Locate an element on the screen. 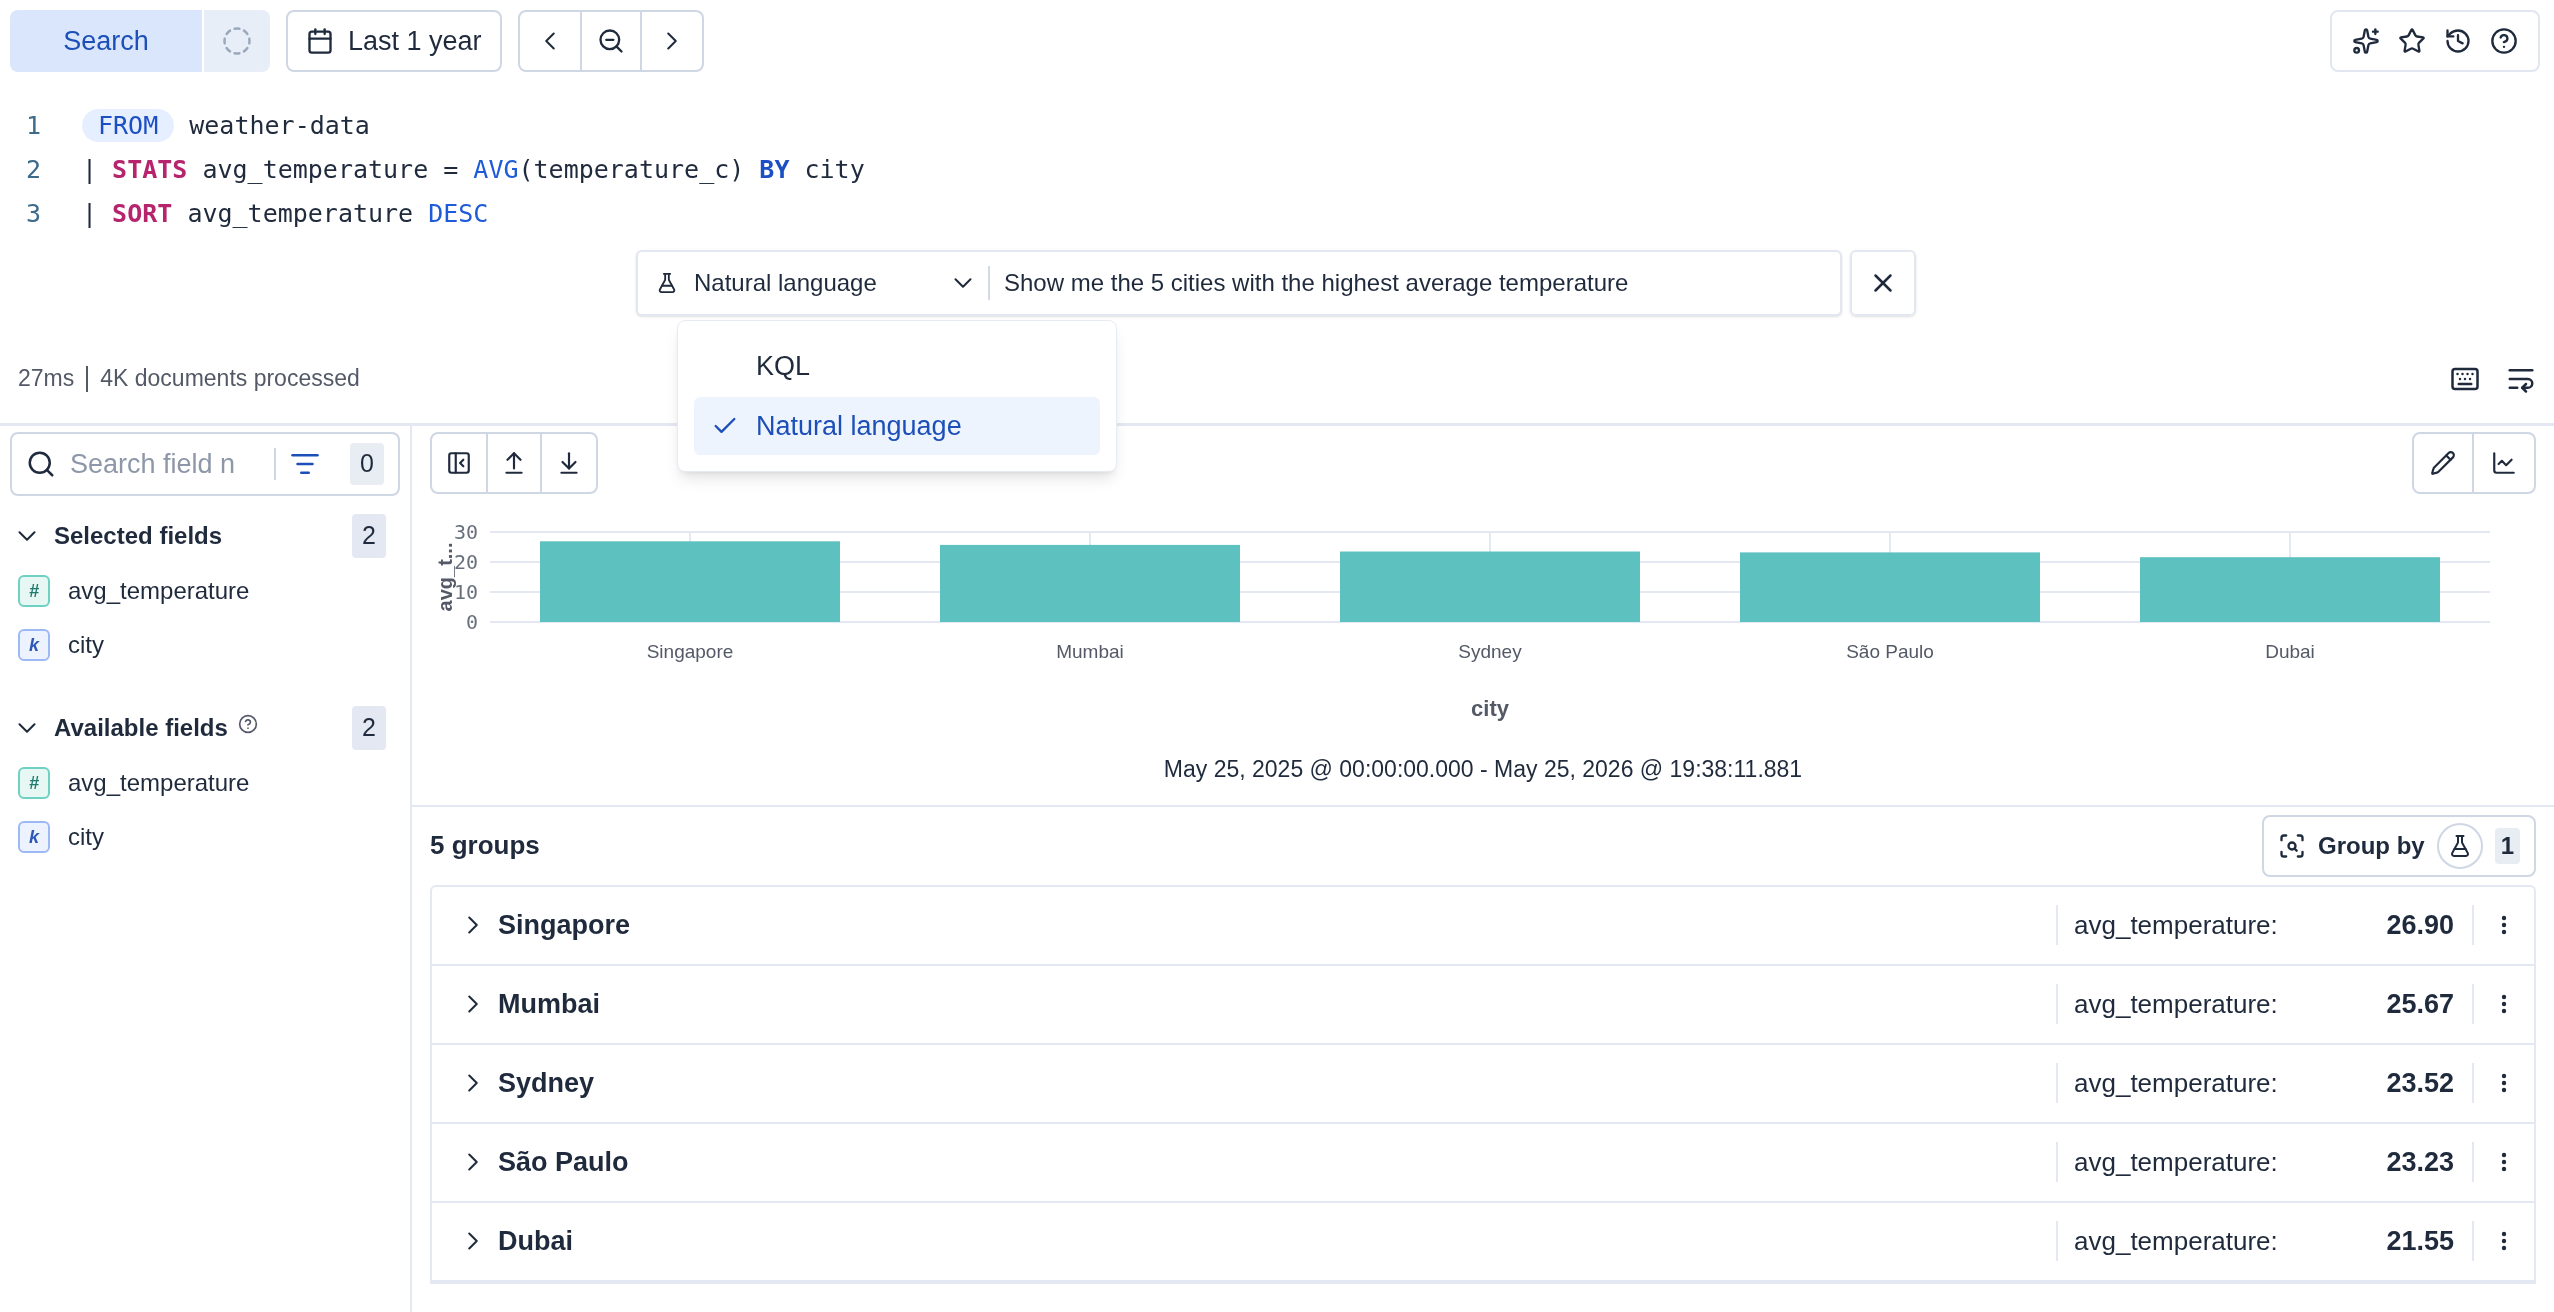  line-number: 3 is located at coordinates (34, 214).